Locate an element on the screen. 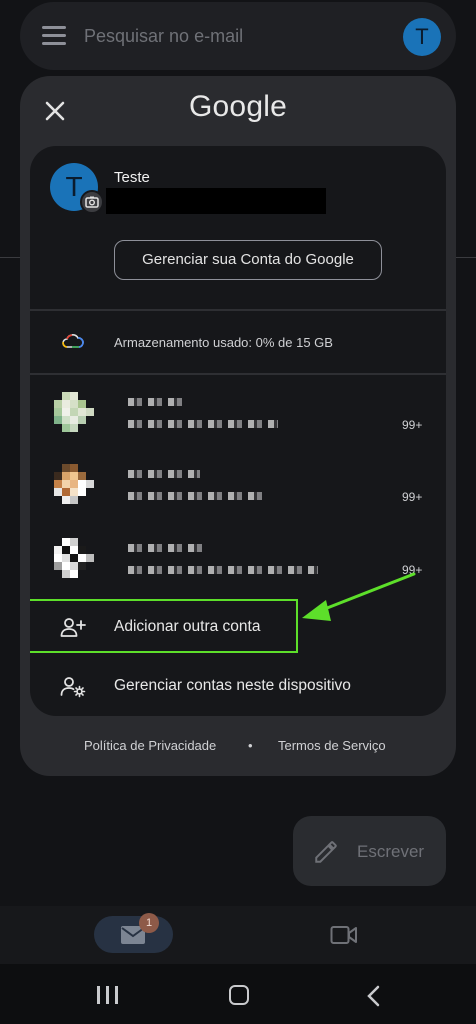  search-input: Pesquisar no e-mail is located at coordinates (163, 36).